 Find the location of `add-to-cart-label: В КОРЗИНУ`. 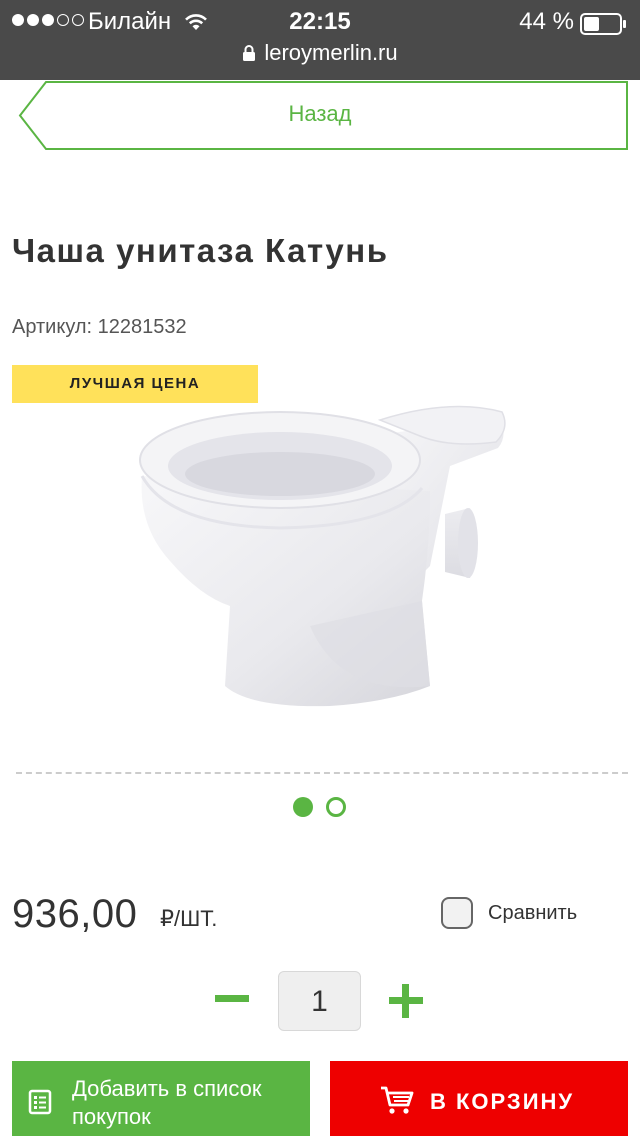

add-to-cart-label: В КОРЗИНУ is located at coordinates (502, 1101).